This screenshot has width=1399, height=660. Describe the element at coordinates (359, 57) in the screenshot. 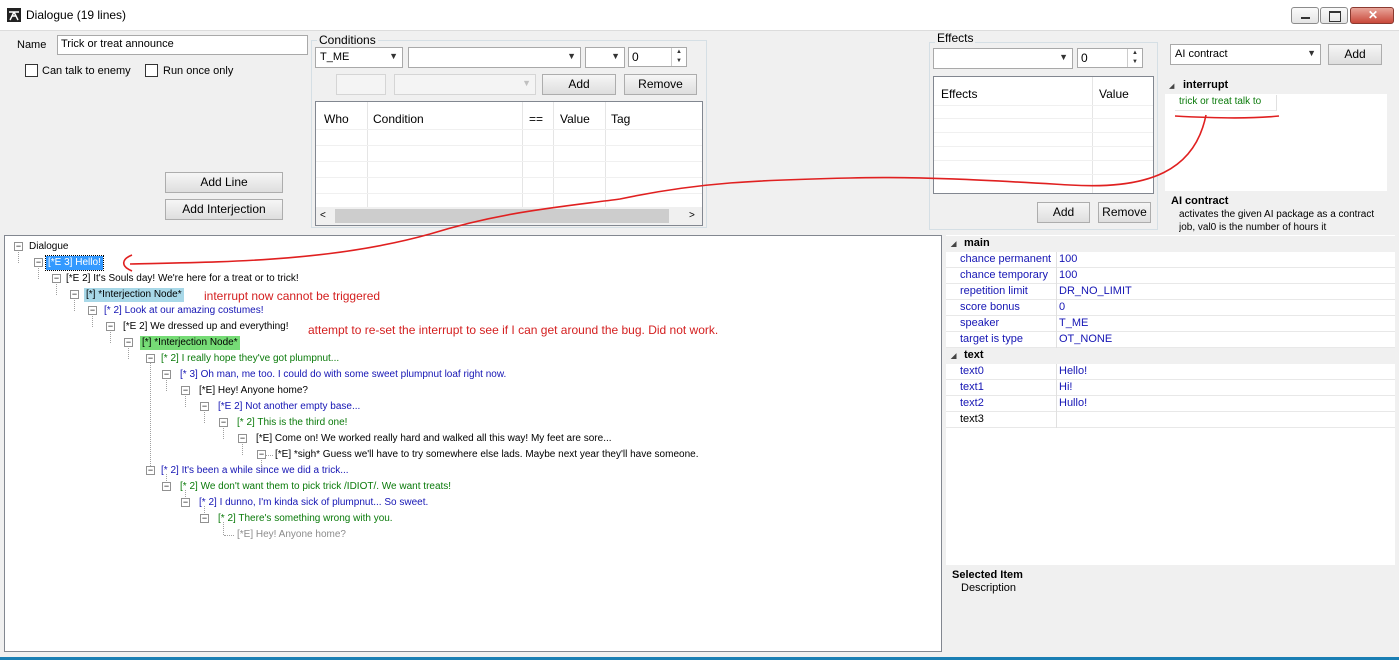

I see `who-combo: T_ME ▼` at that location.